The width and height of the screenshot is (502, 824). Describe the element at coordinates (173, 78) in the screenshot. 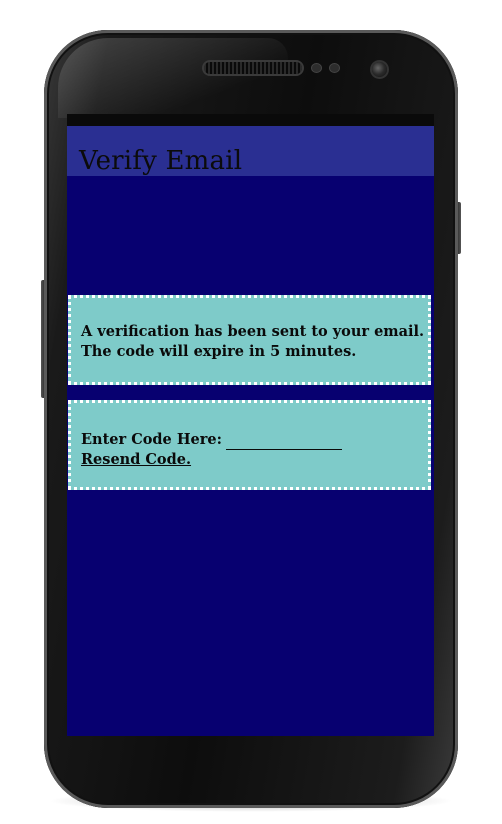

I see `phone-glare` at that location.